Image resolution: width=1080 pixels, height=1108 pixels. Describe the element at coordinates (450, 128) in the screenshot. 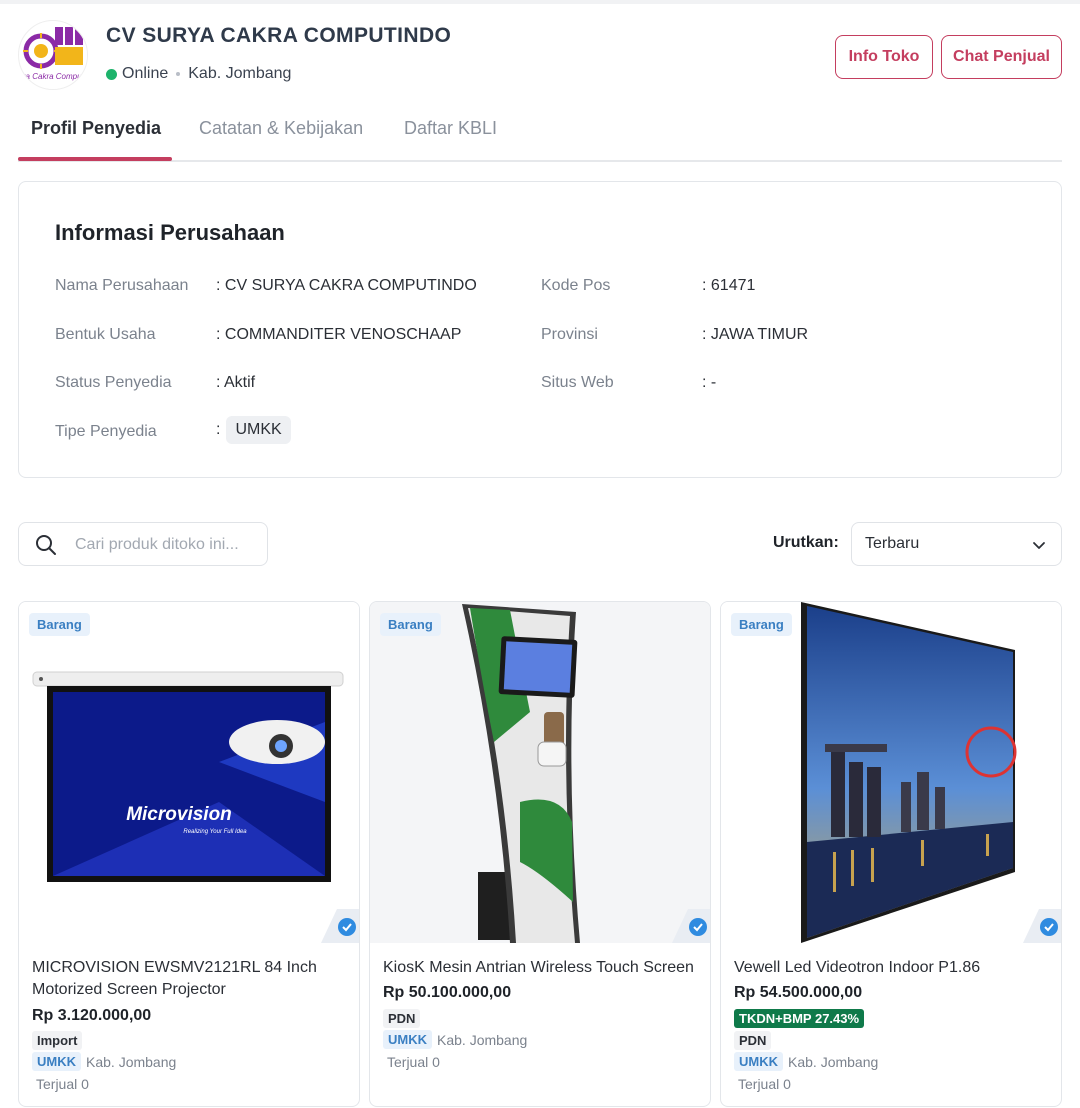

I see `tab-daftar-kbli: Daftar KBLI` at that location.